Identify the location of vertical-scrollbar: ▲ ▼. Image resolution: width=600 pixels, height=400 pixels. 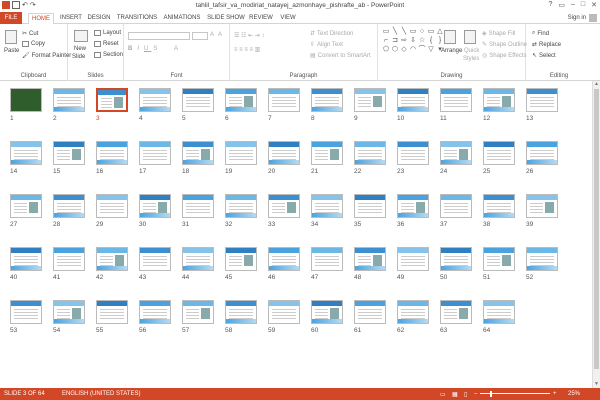
(596, 234).